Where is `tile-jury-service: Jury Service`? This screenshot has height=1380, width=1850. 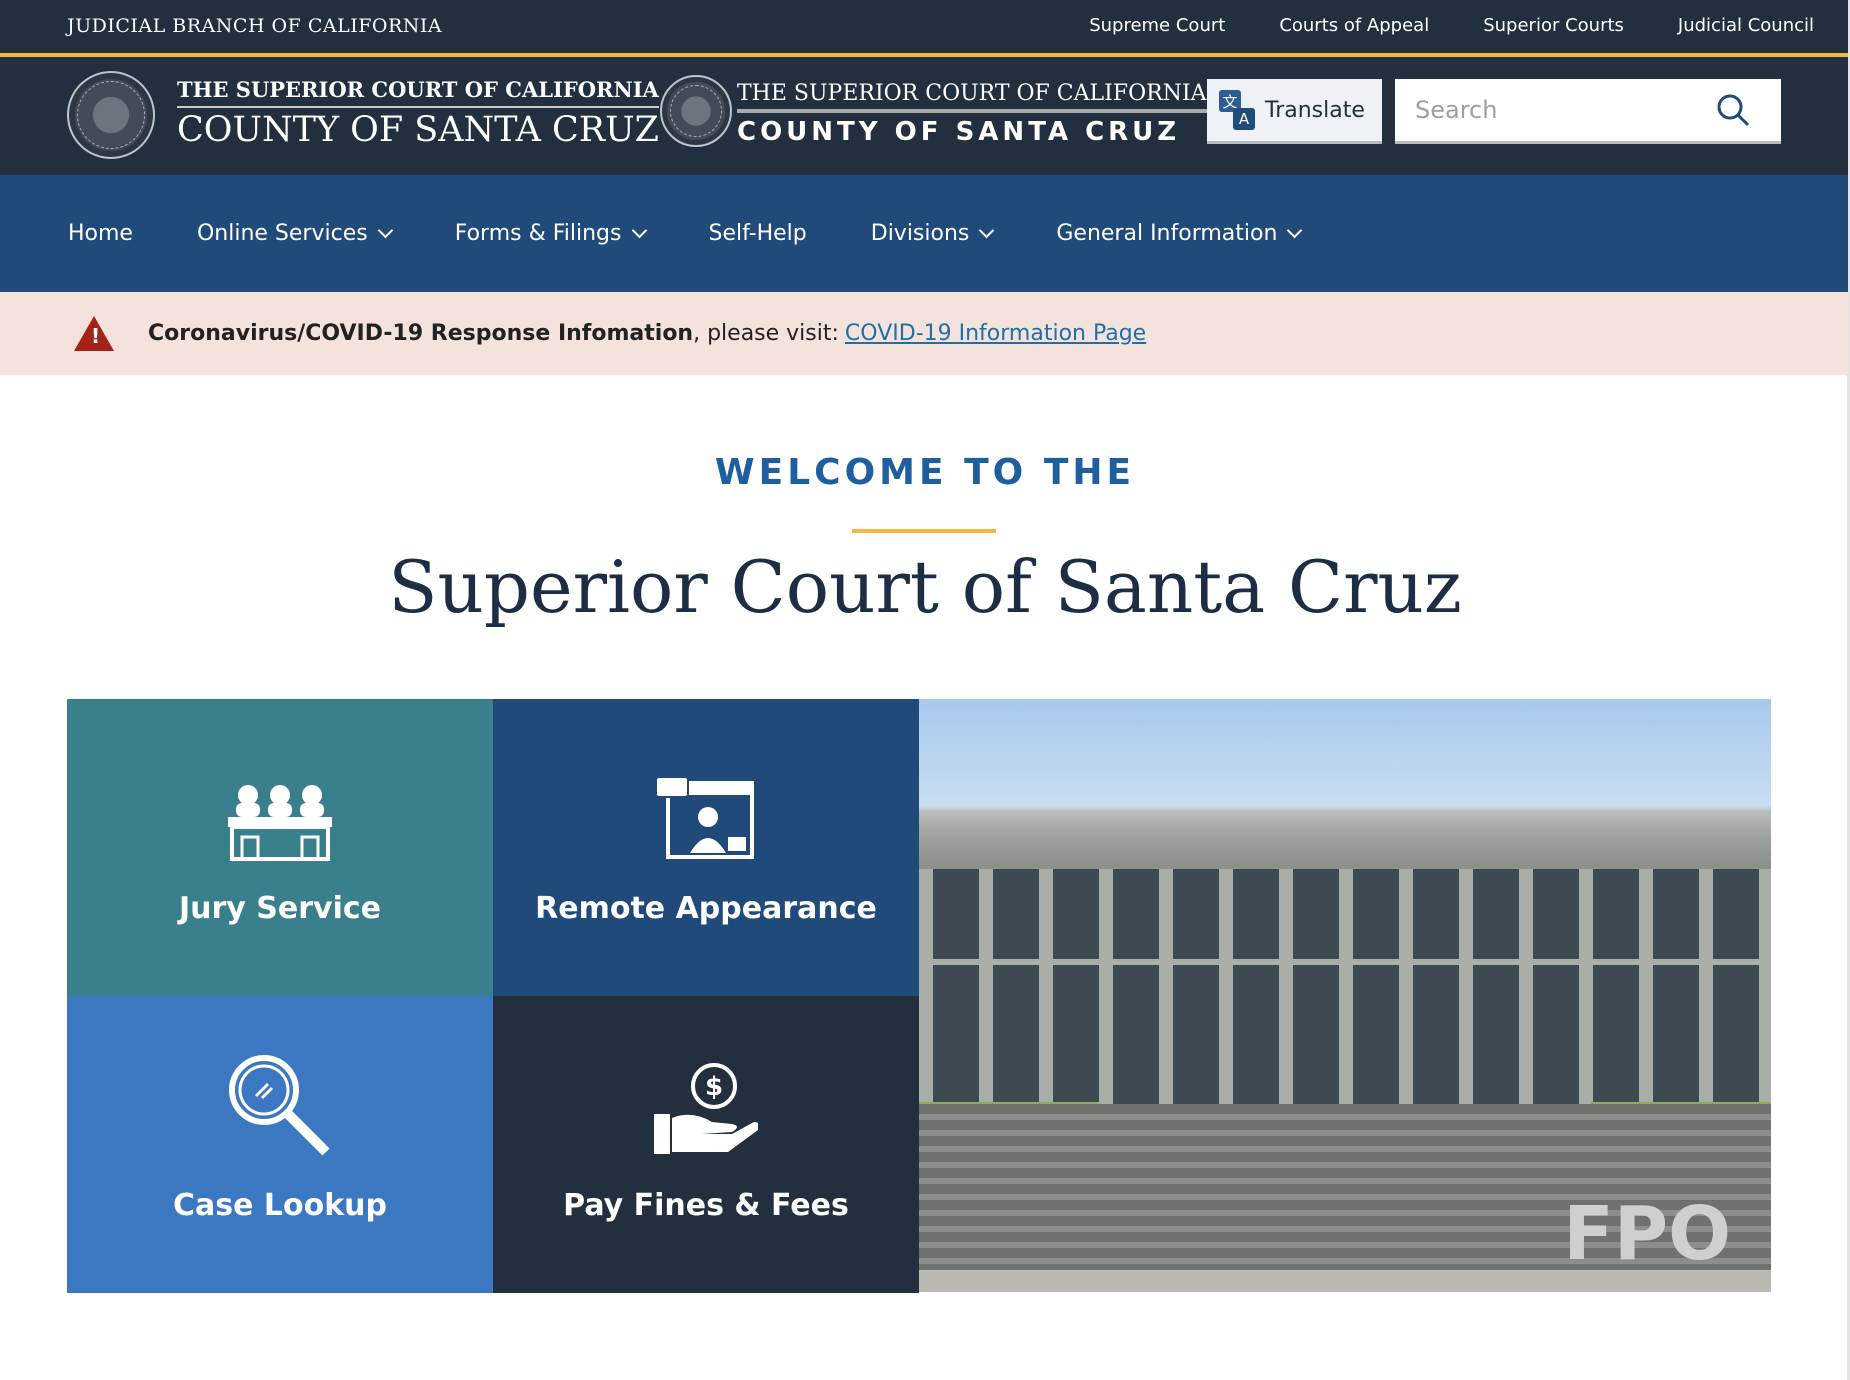 tile-jury-service: Jury Service is located at coordinates (280, 847).